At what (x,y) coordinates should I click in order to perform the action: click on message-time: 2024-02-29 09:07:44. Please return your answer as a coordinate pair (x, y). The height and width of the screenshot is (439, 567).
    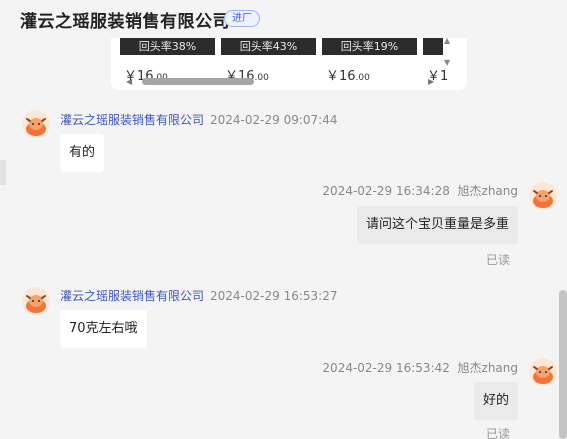
    Looking at the image, I should click on (274, 120).